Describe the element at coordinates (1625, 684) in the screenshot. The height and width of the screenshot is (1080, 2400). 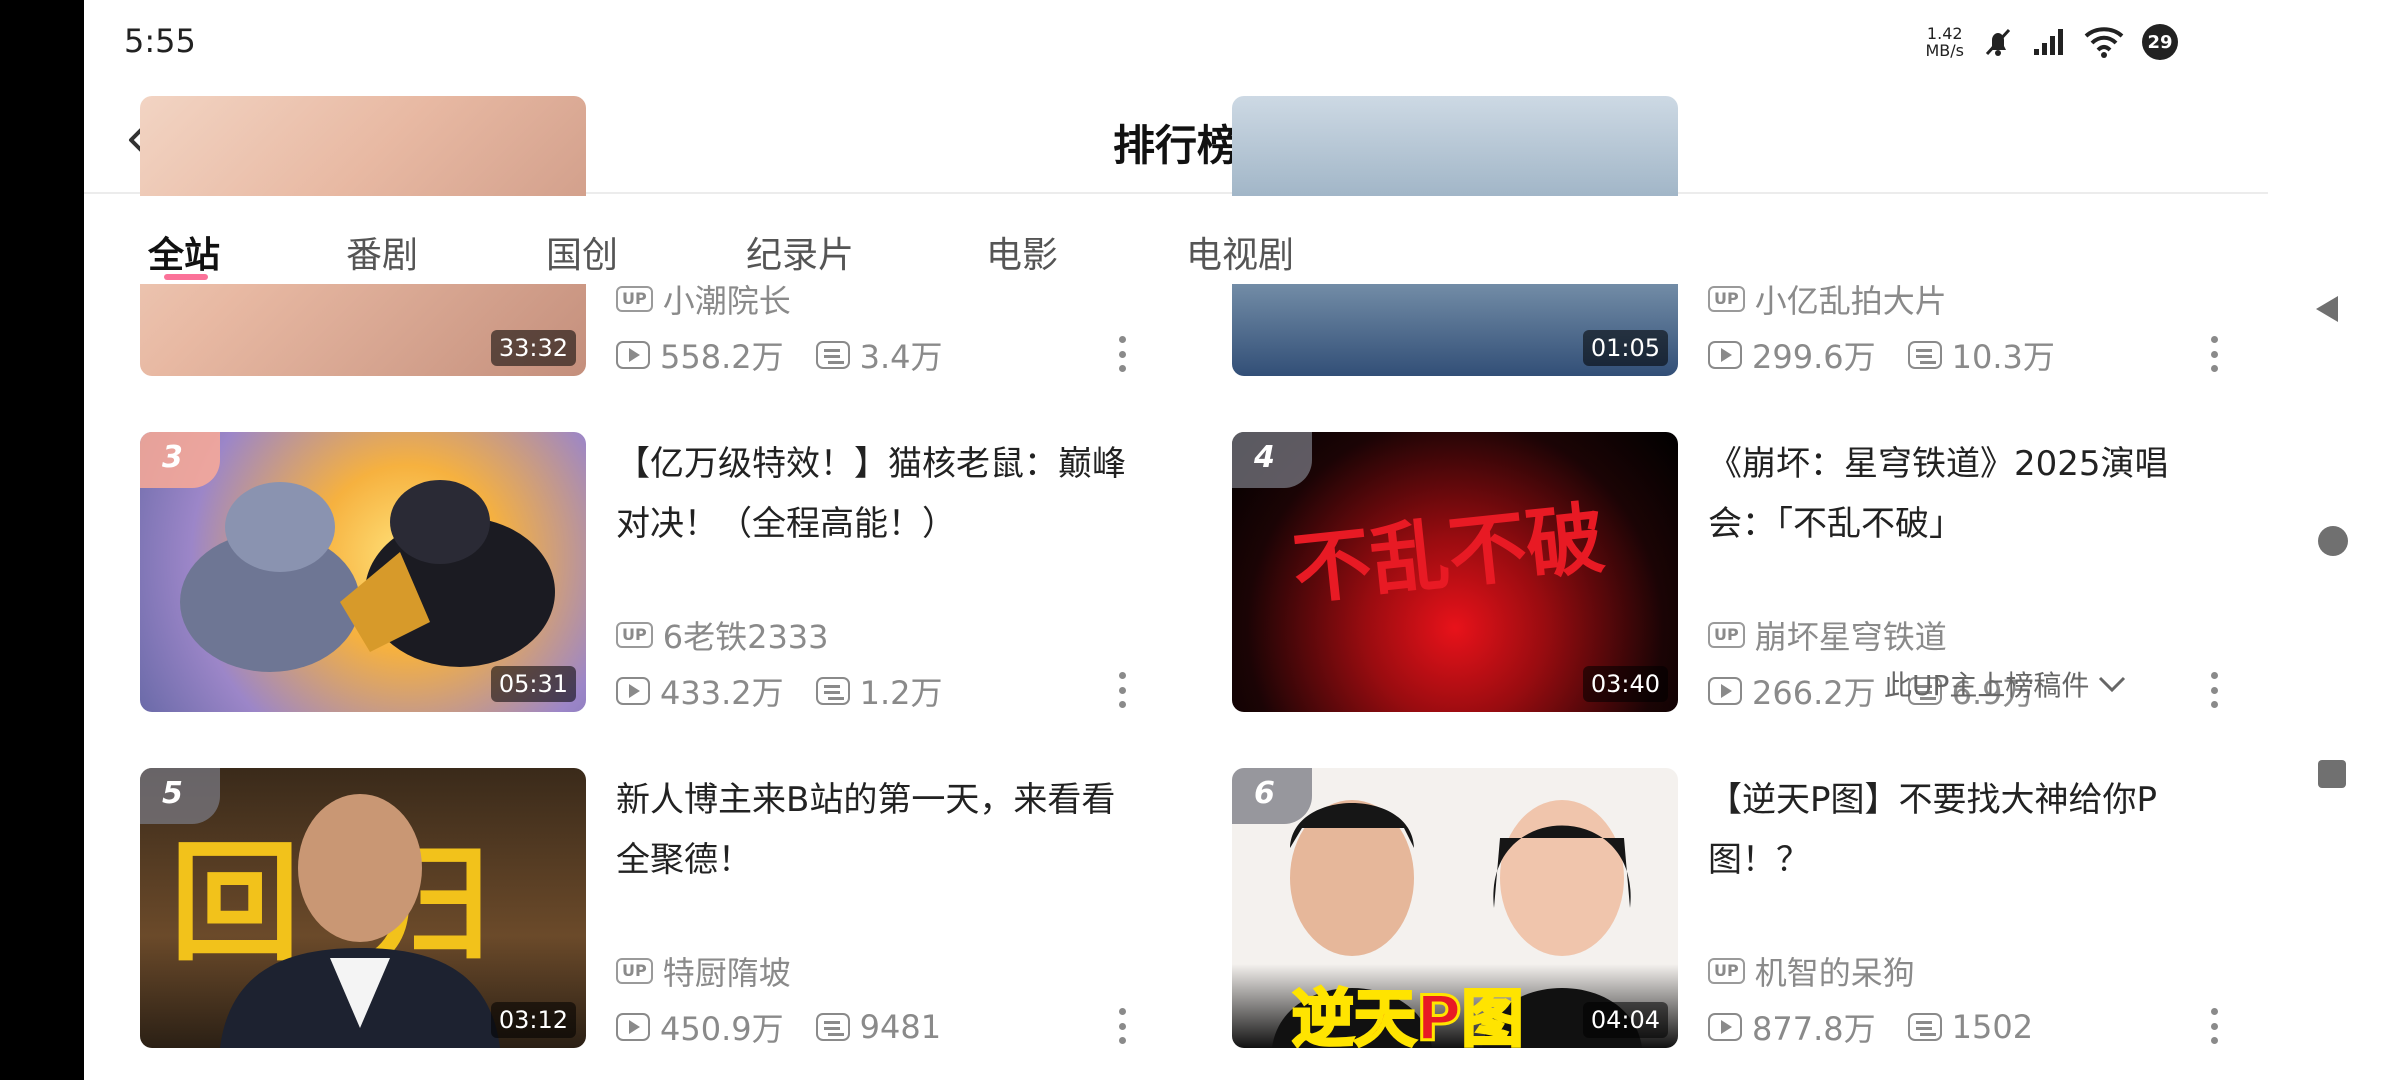
I see `video-duration: 03:40` at that location.